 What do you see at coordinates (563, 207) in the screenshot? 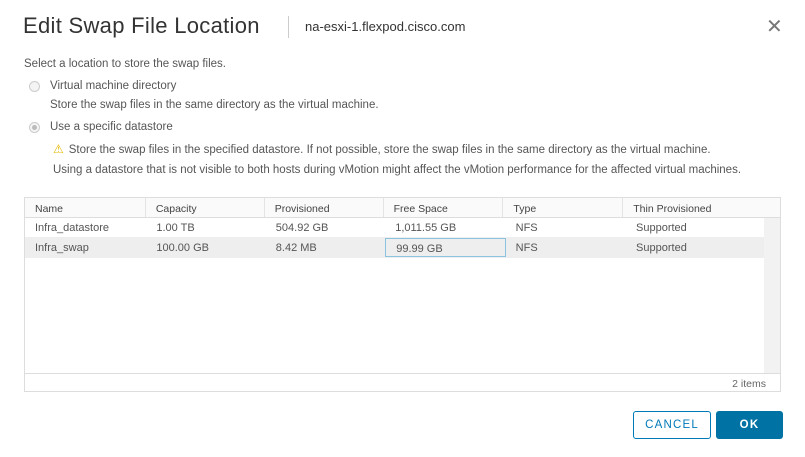
I see `column-header-type: Type` at bounding box center [563, 207].